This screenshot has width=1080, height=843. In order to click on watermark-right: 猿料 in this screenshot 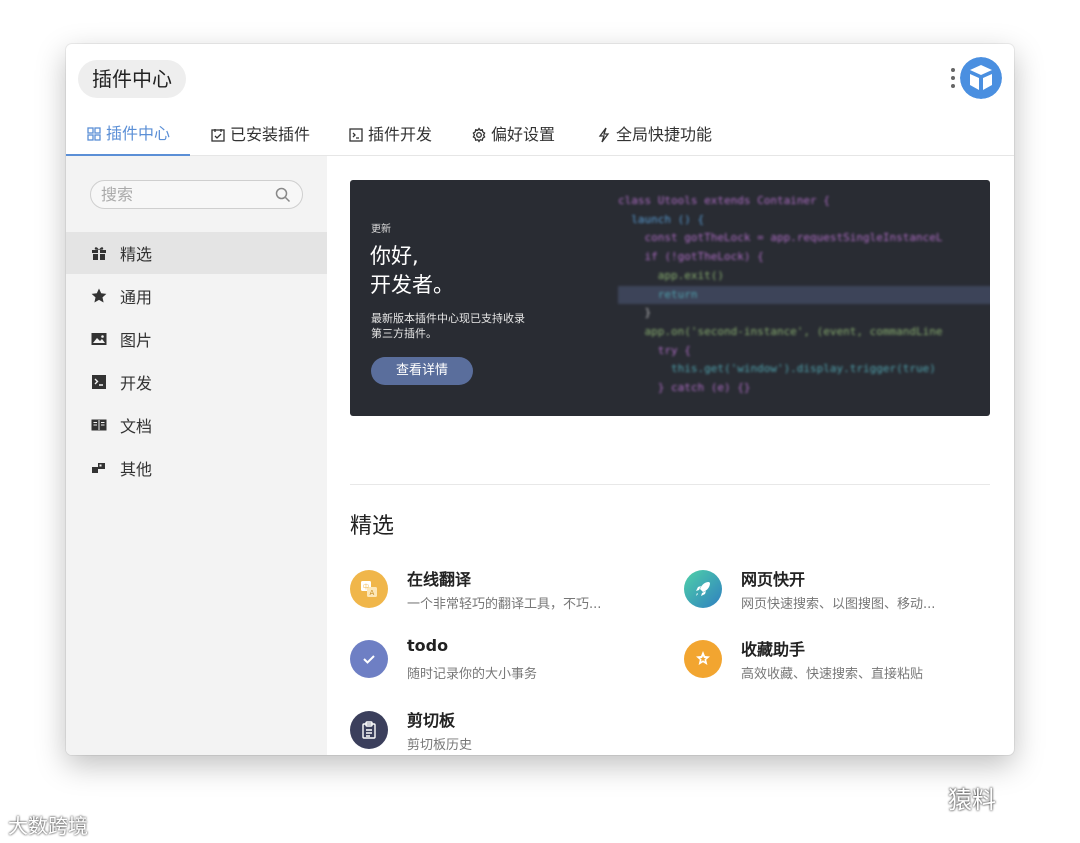, I will do `click(972, 800)`.